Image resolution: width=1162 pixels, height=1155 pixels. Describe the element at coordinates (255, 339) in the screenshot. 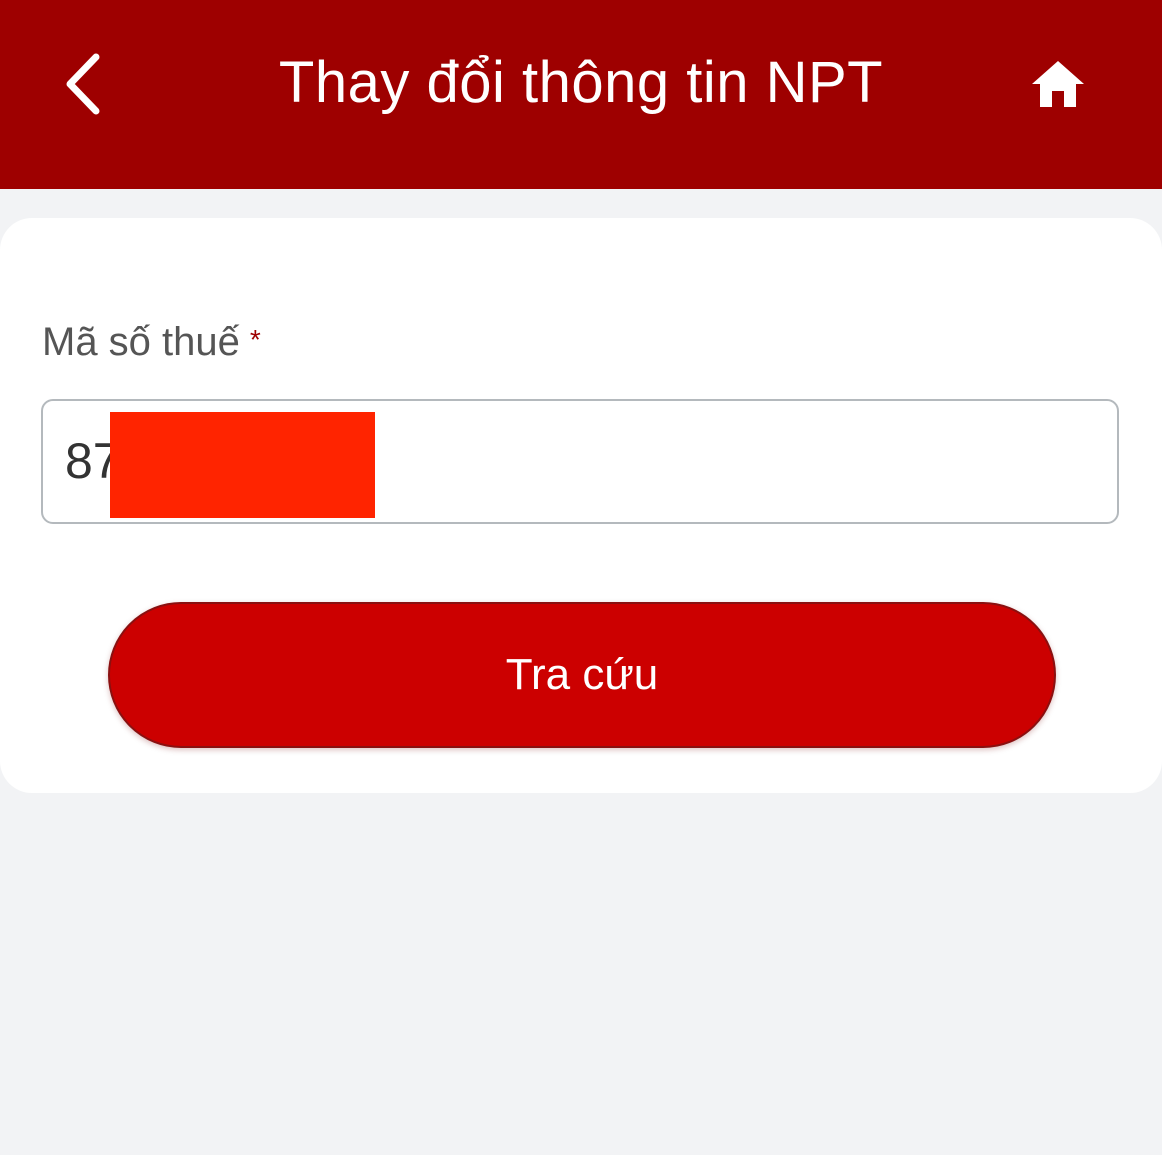

I see `required-asterisk: *` at that location.